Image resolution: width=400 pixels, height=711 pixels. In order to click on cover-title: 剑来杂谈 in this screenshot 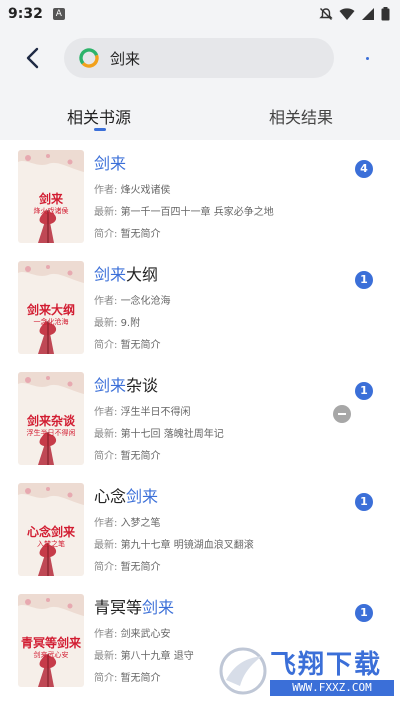, I will do `click(50, 421)`.